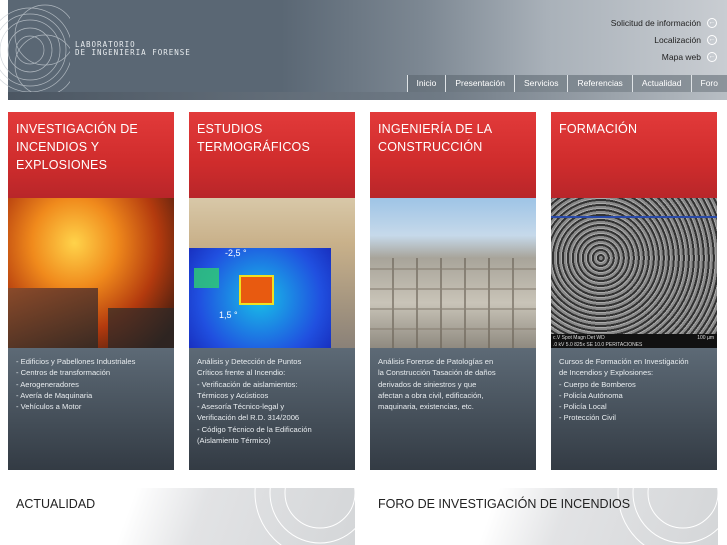 Image resolution: width=727 pixels, height=545 pixels. I want to click on card-line: derivados de siniestros y que, so click(427, 384).